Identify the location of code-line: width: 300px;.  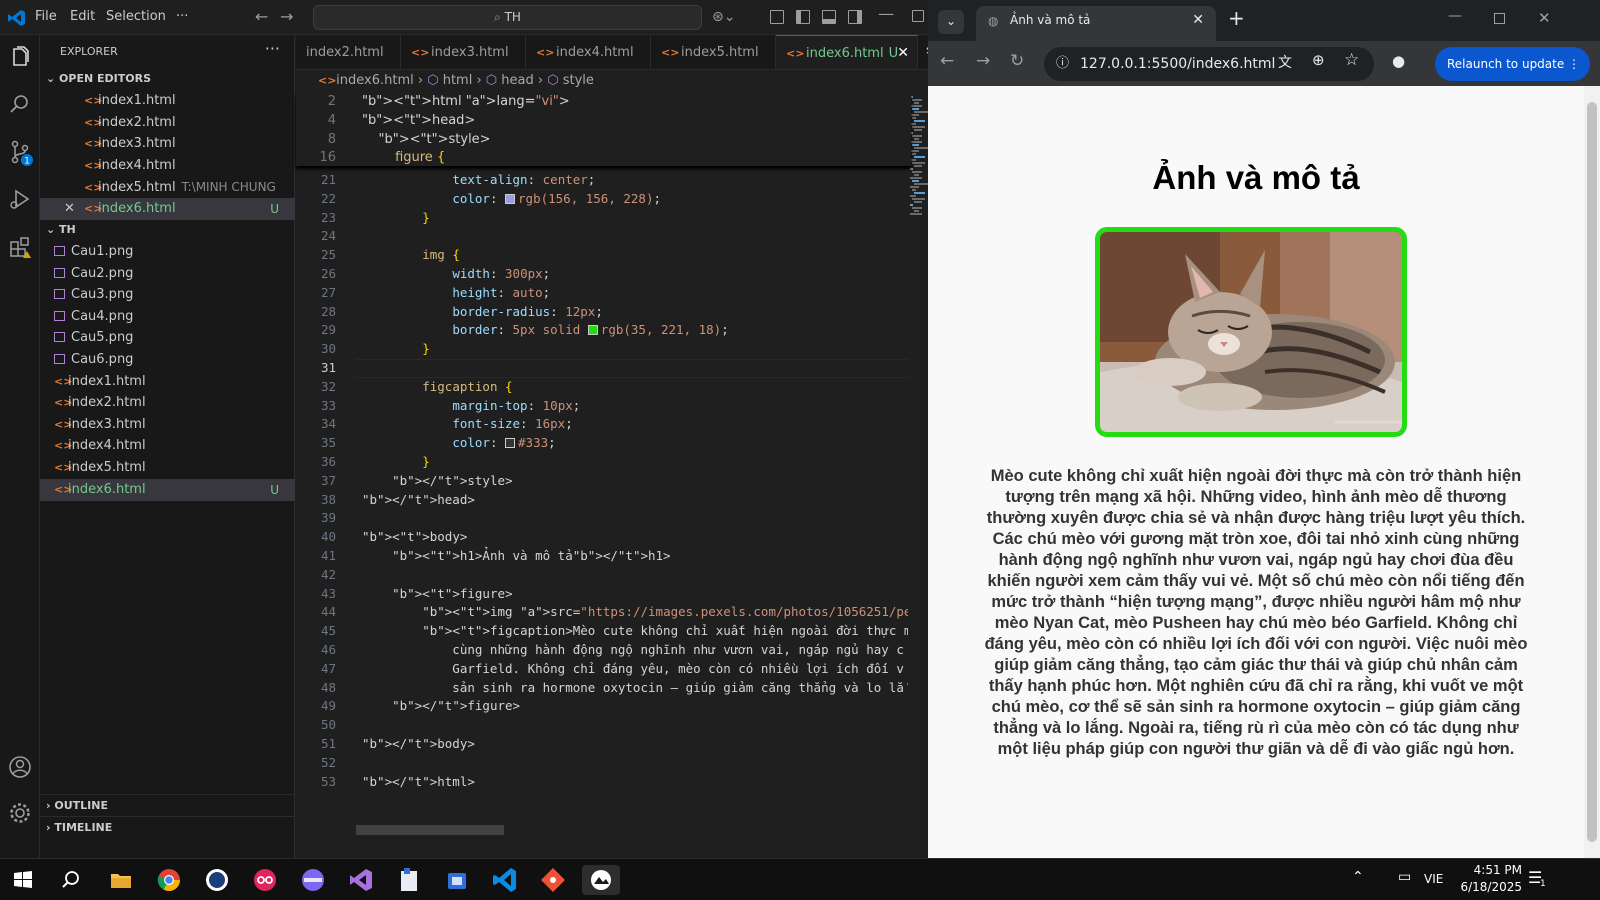
(456, 273).